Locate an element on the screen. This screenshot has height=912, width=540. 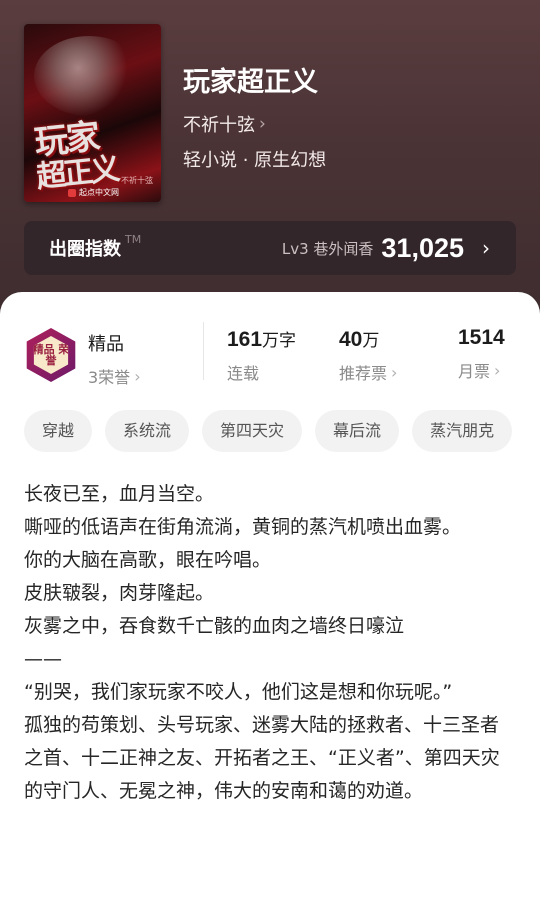
quality-stat: 精品 3荣誉 › is located at coordinates (114, 359).